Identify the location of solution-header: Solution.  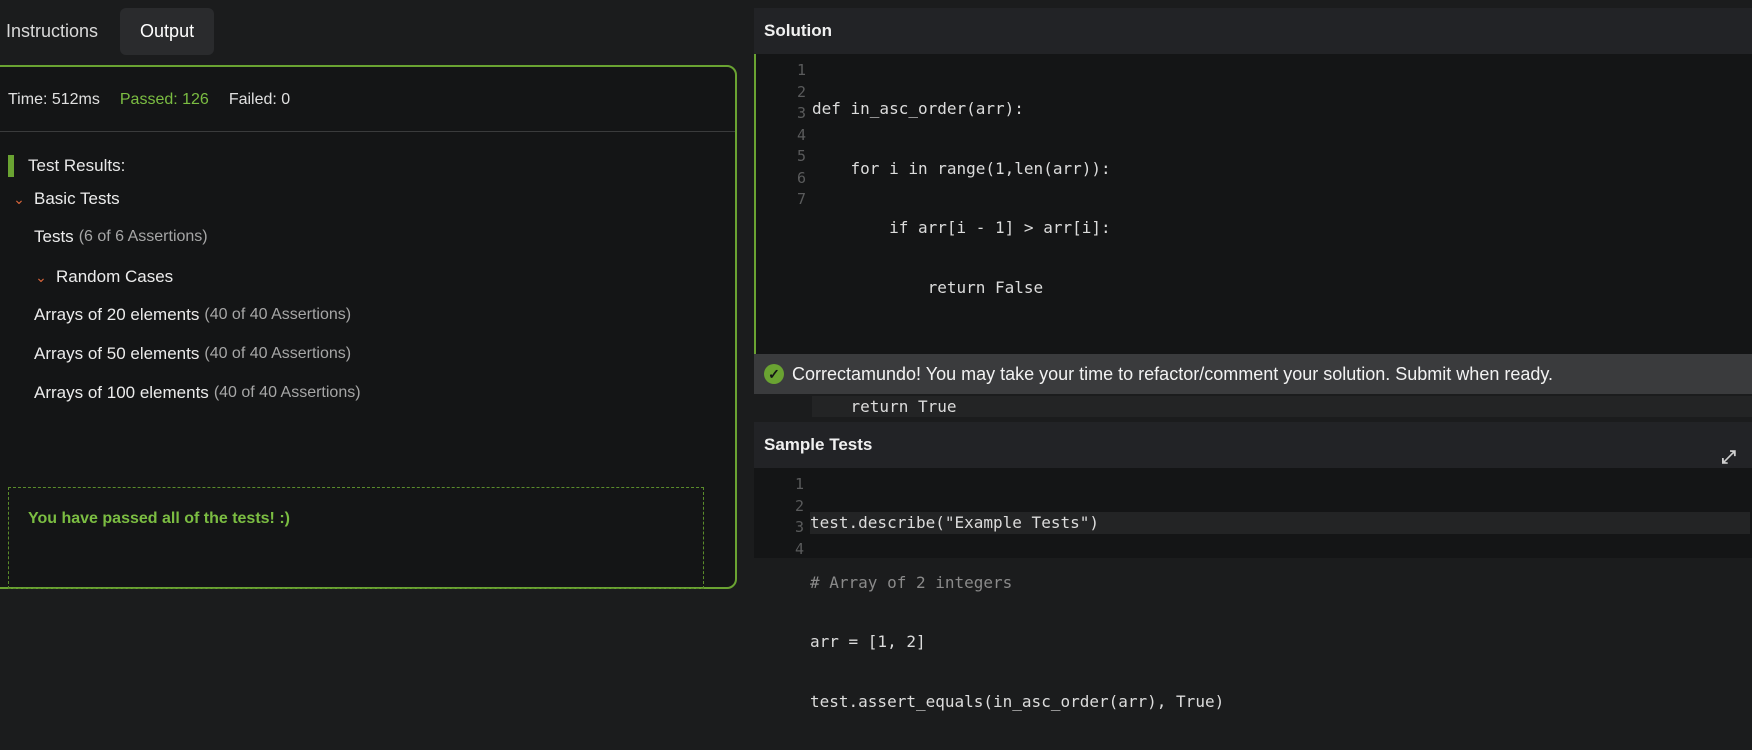
(1253, 31).